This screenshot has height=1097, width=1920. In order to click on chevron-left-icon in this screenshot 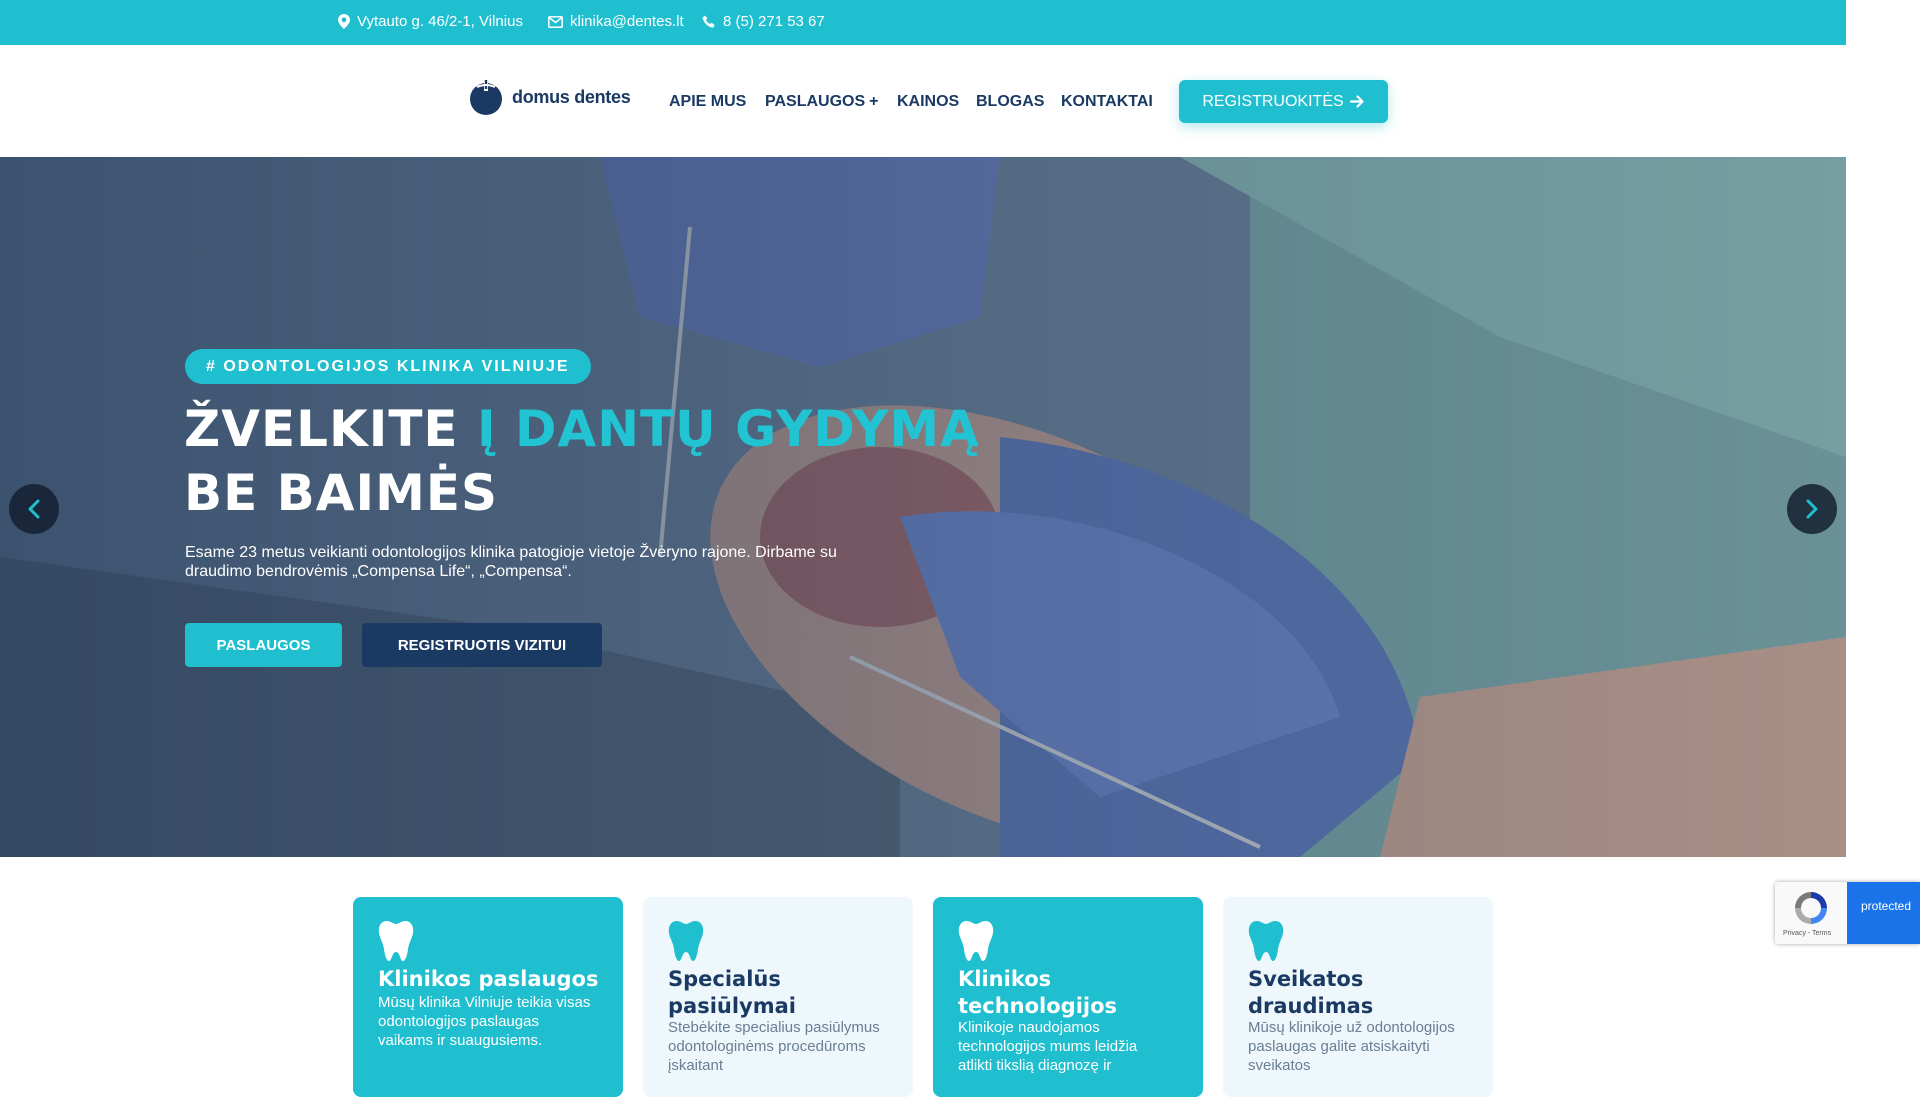, I will do `click(34, 509)`.